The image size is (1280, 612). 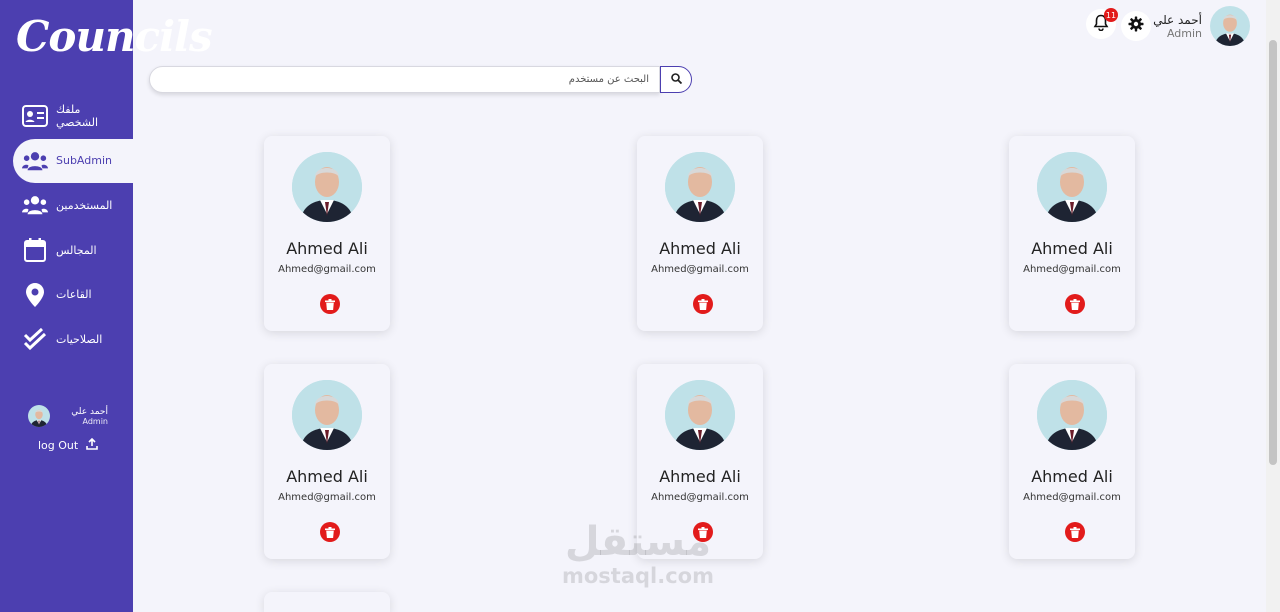 What do you see at coordinates (95, 421) in the screenshot?
I see `sidebar-user-role: Admin` at bounding box center [95, 421].